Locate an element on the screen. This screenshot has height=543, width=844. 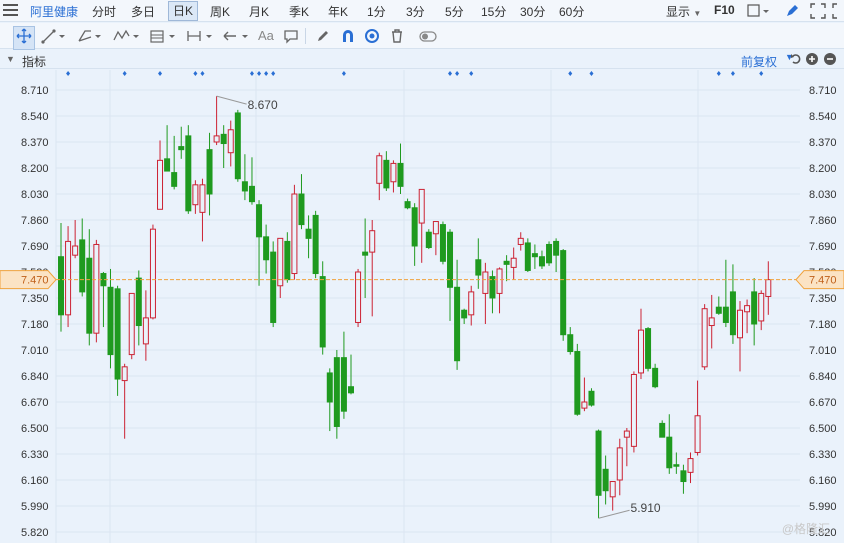
menu-icon is located at coordinates (10, 10).